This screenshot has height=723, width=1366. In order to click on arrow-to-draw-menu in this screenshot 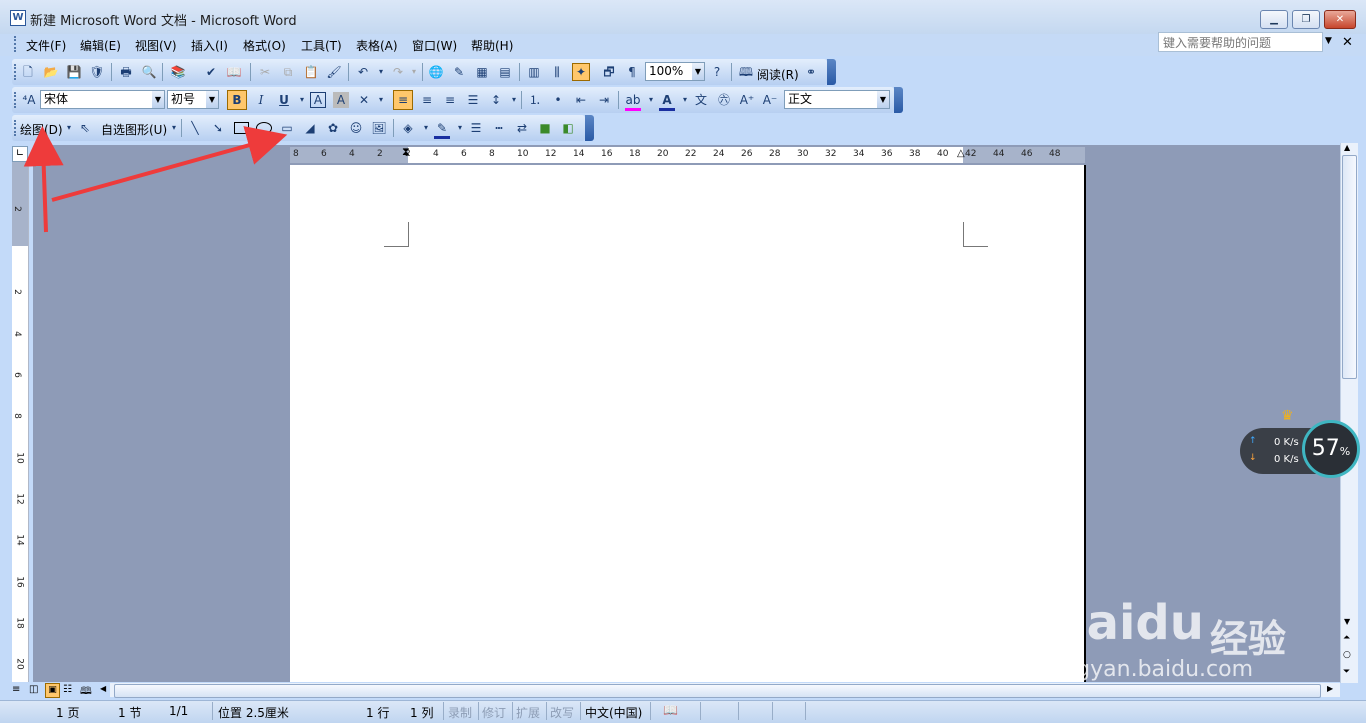, I will do `click(43, 179)`.